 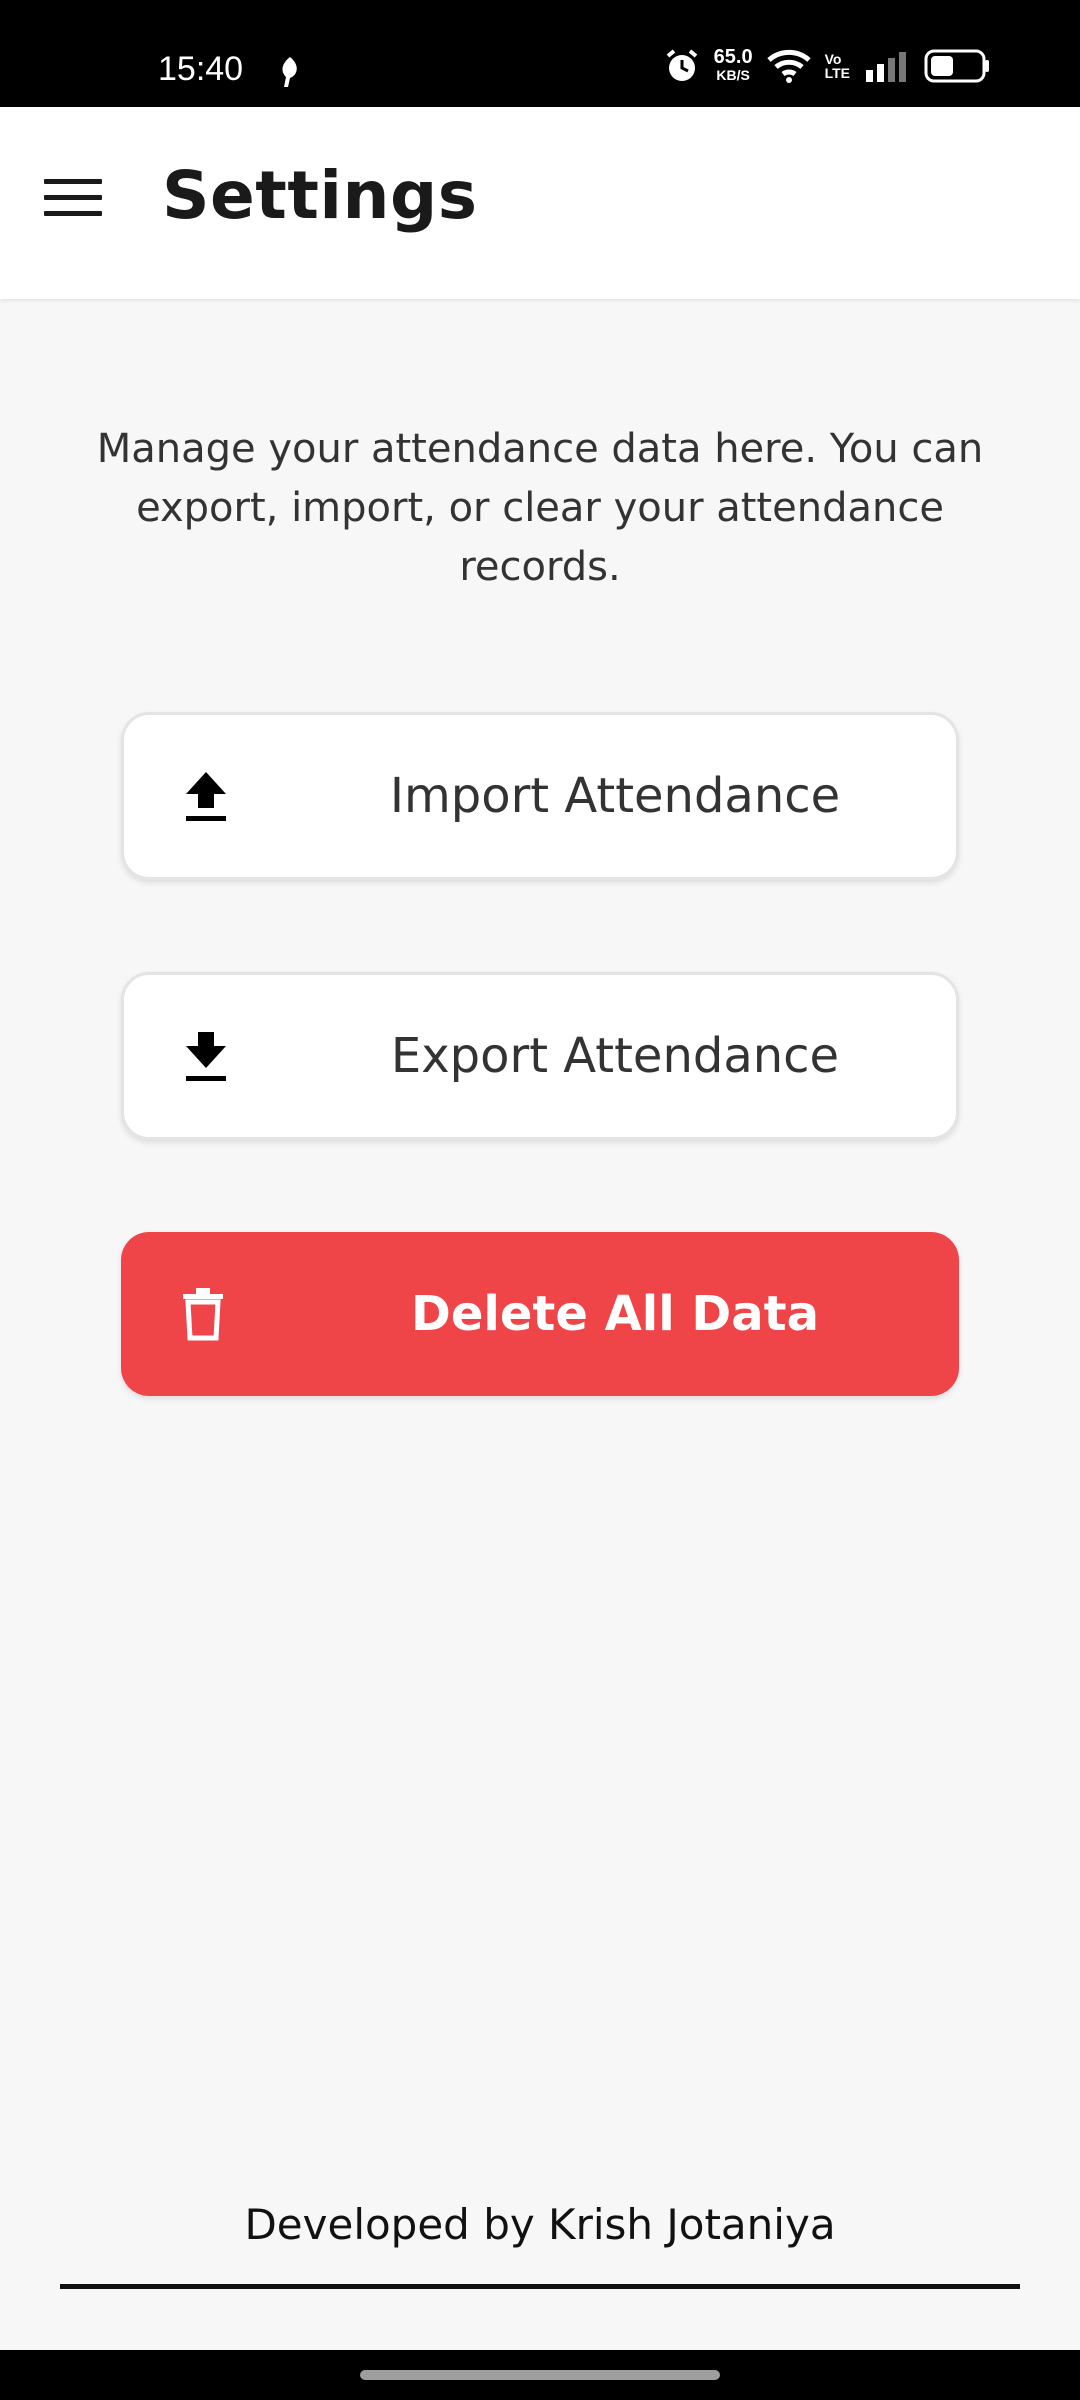 What do you see at coordinates (733, 75) in the screenshot?
I see `network-speed-unit: KB/S` at bounding box center [733, 75].